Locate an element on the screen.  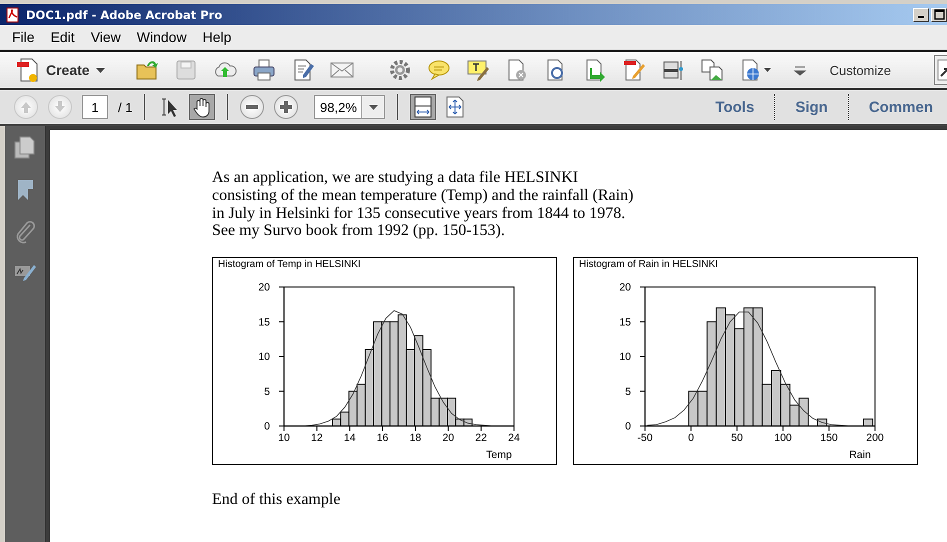
pane-tab: Sign is located at coordinates (811, 107).